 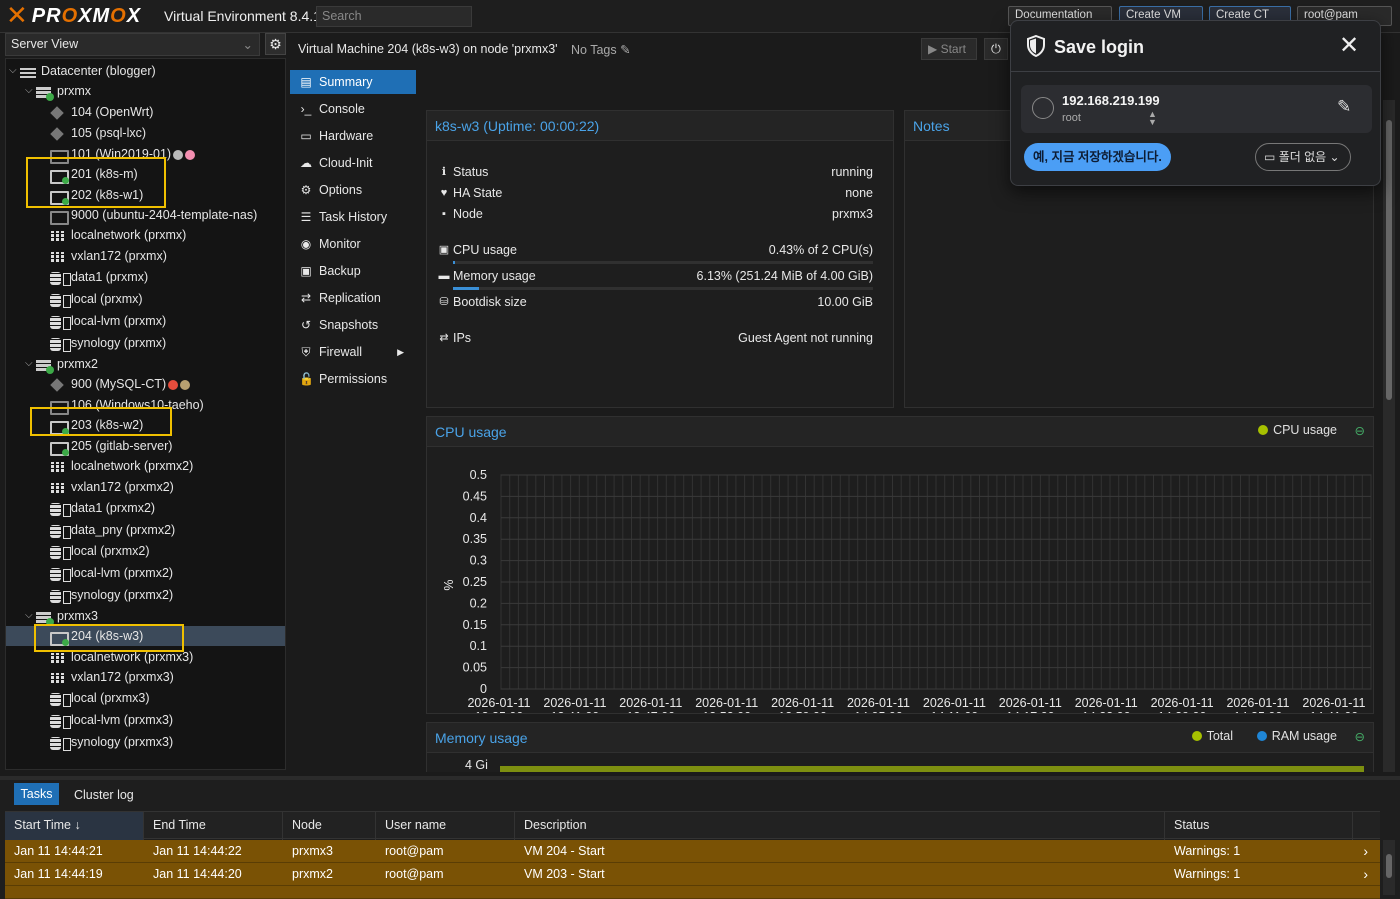 What do you see at coordinates (36, 794) in the screenshot?
I see `tab-tasks: Tasks` at bounding box center [36, 794].